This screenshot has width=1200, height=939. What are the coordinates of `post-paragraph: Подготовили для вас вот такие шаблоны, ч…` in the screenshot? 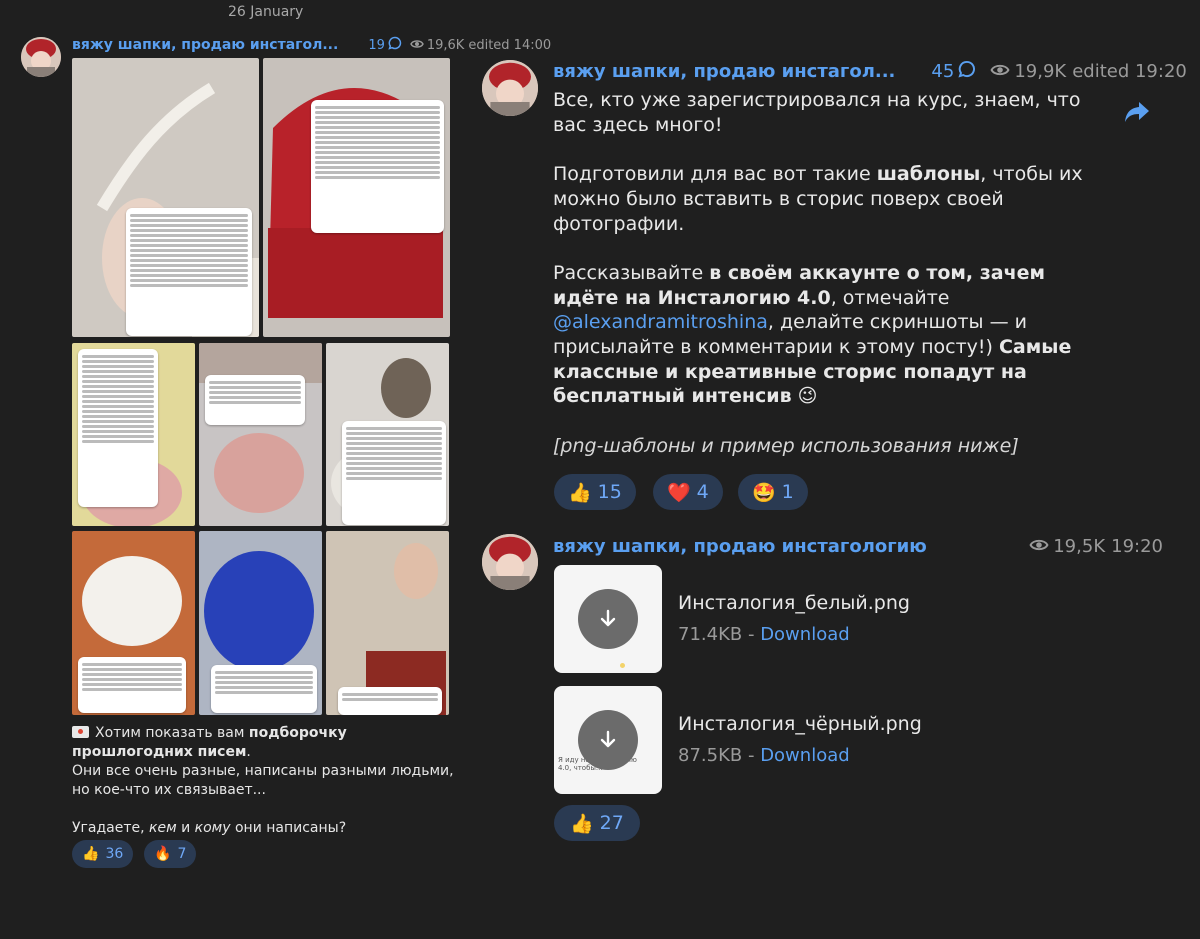 It's located at (818, 199).